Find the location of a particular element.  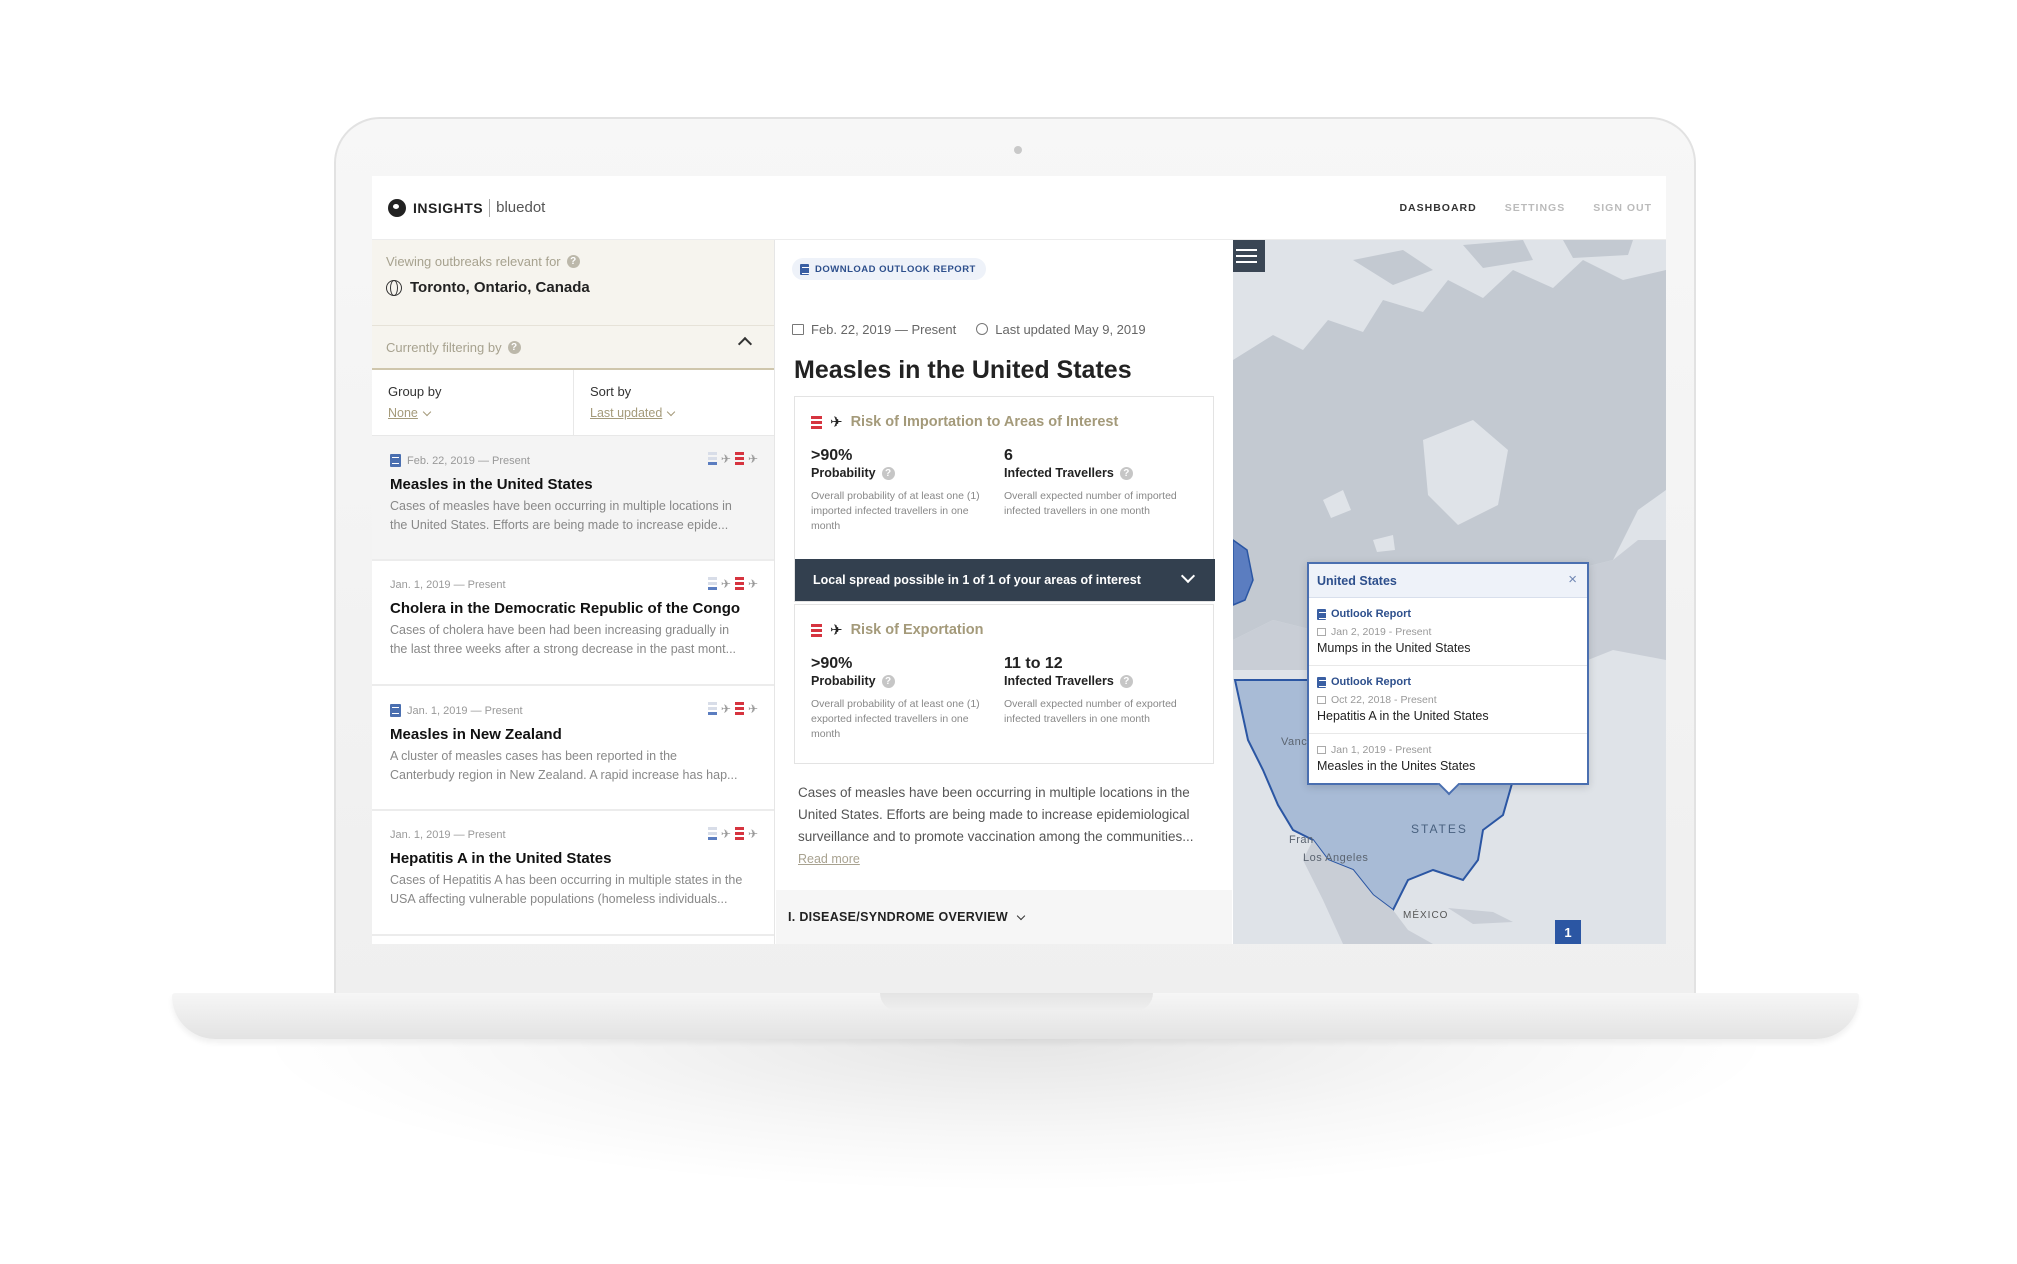

travellers-value: 6 is located at coordinates (1008, 455).